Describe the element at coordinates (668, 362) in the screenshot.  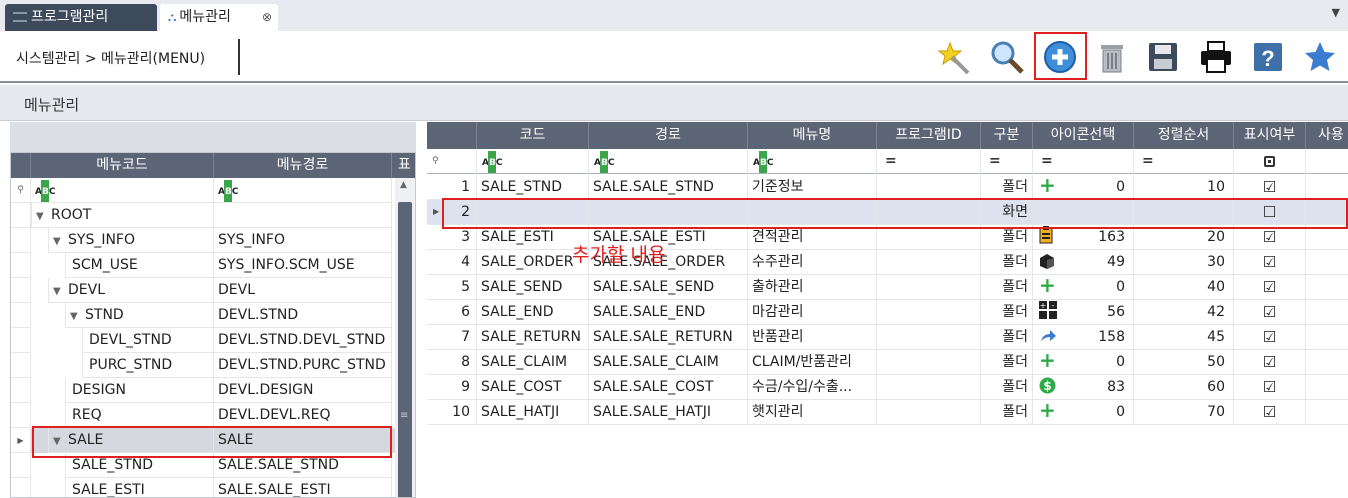
I see `path-cell: SALE.SALE_CLAIM` at that location.